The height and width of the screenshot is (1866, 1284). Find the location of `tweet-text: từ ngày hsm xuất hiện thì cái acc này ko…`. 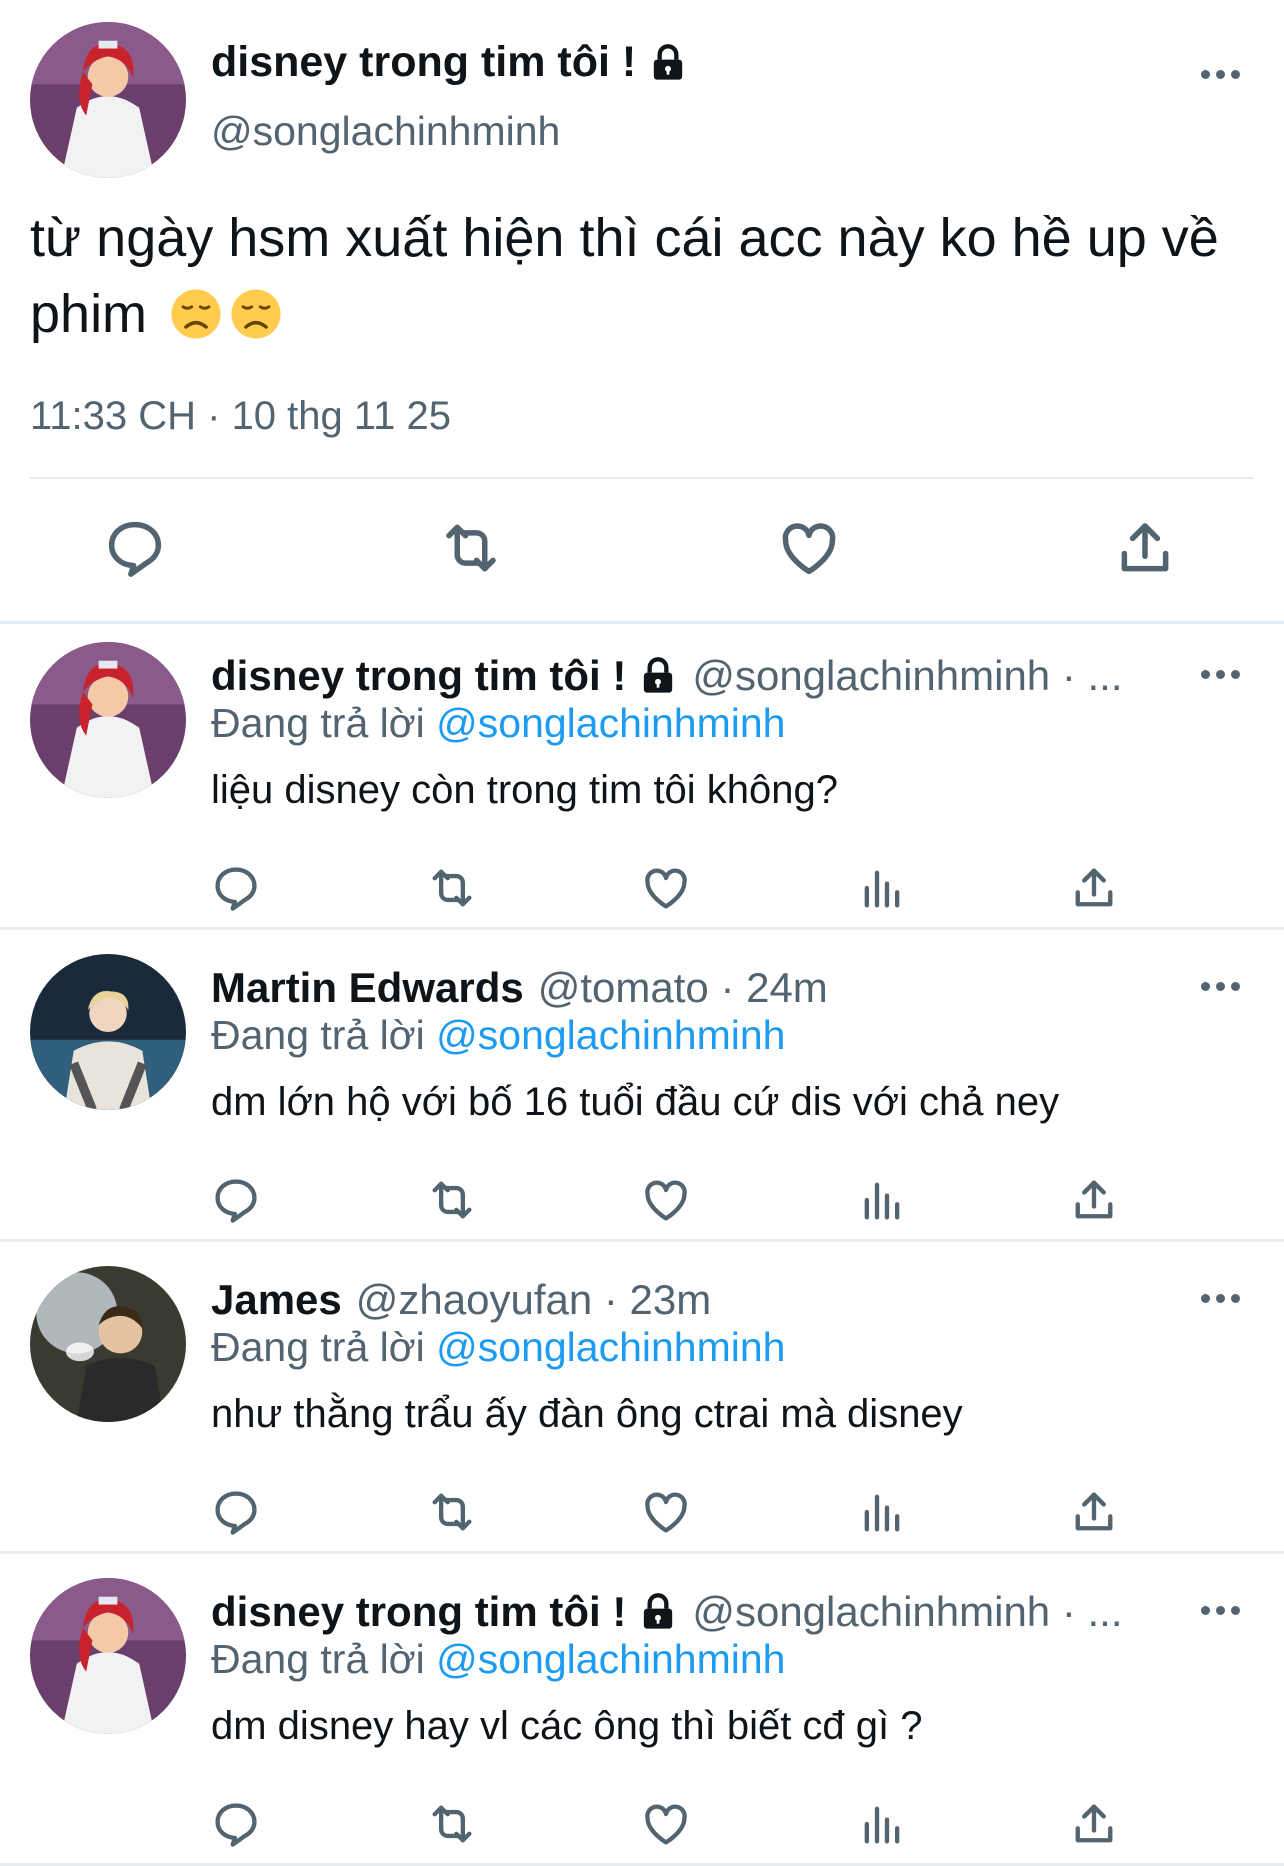

tweet-text: từ ngày hsm xuất hiện thì cái acc này ko… is located at coordinates (655, 276).